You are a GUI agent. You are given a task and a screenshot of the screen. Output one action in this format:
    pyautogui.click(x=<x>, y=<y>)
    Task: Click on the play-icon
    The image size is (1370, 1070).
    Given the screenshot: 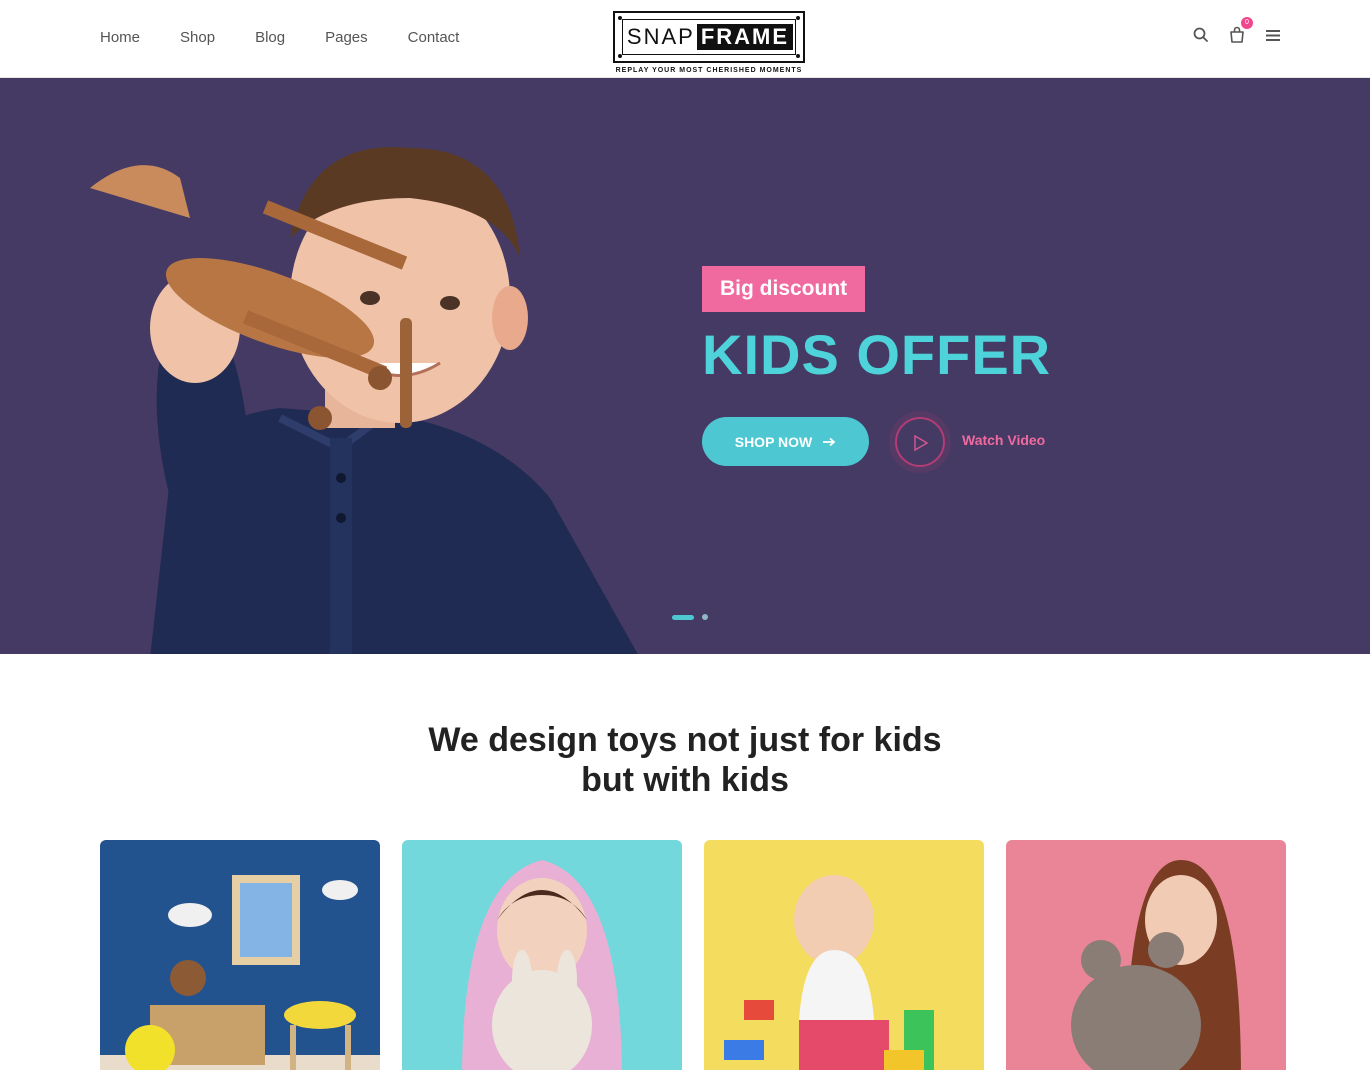 What is the action you would take?
    pyautogui.click(x=921, y=443)
    